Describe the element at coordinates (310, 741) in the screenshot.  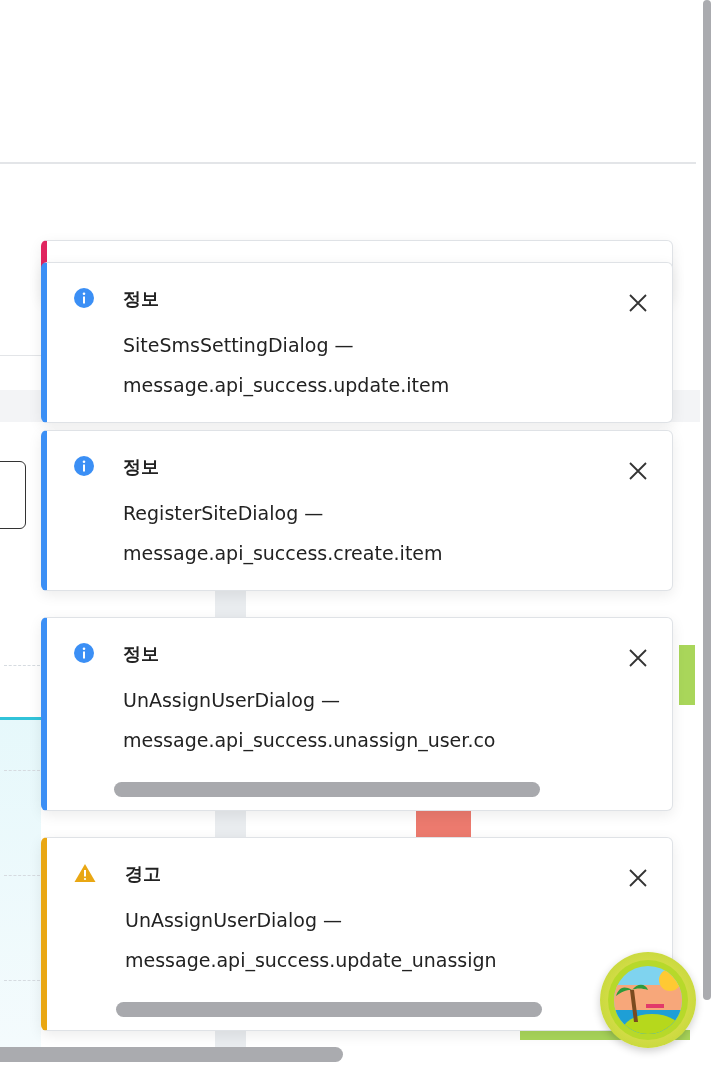
I see `notification-message: message.api_success.unassign_user.co` at that location.